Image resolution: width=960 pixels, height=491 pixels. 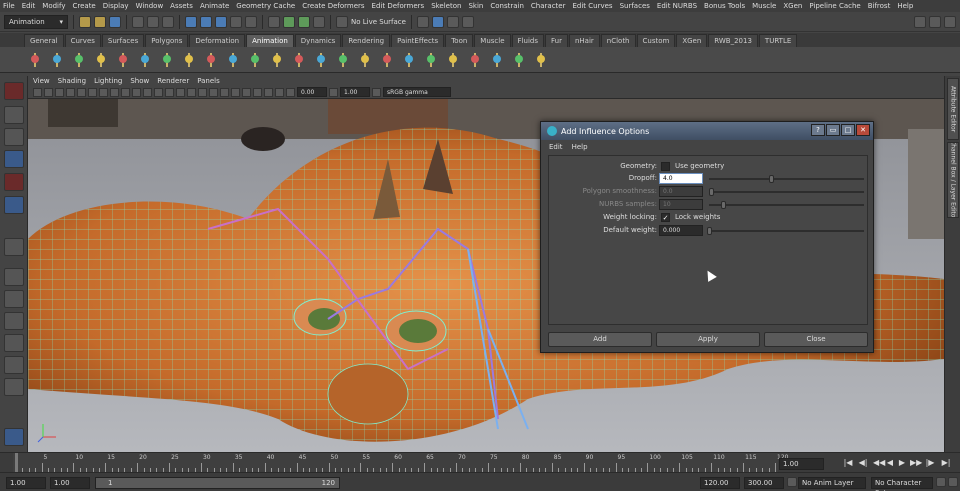 I want to click on polygon-smoothness-slider, so click(x=786, y=192).